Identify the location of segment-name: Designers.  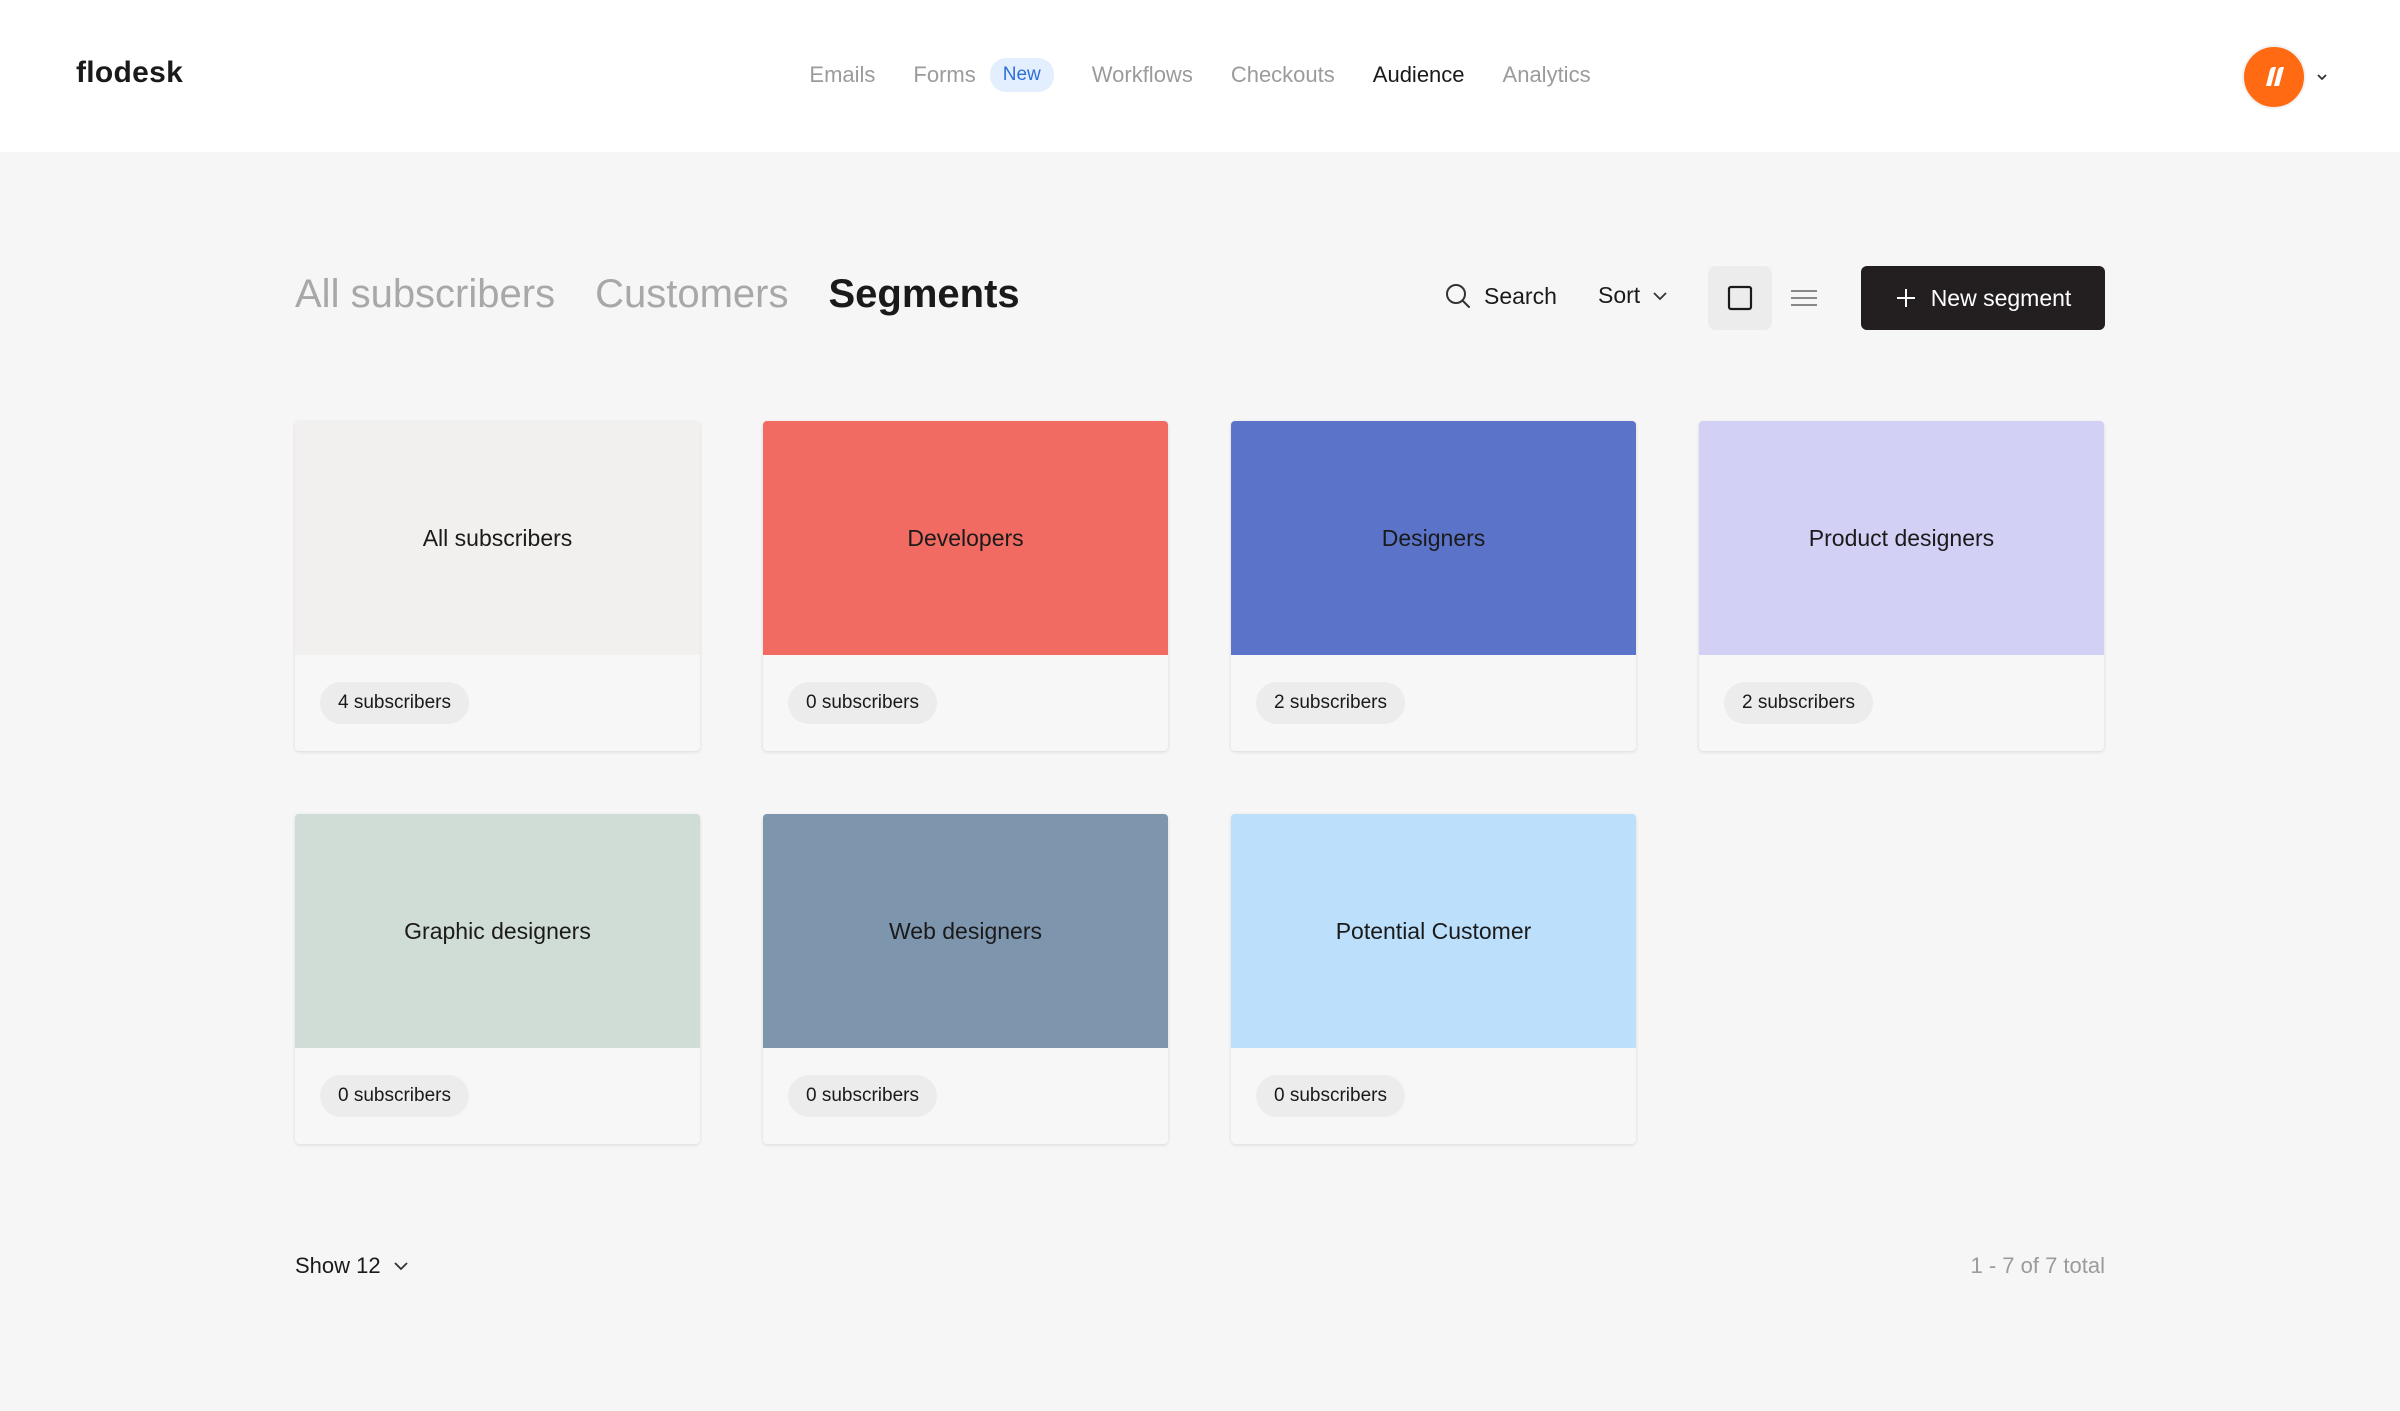
(1433, 537).